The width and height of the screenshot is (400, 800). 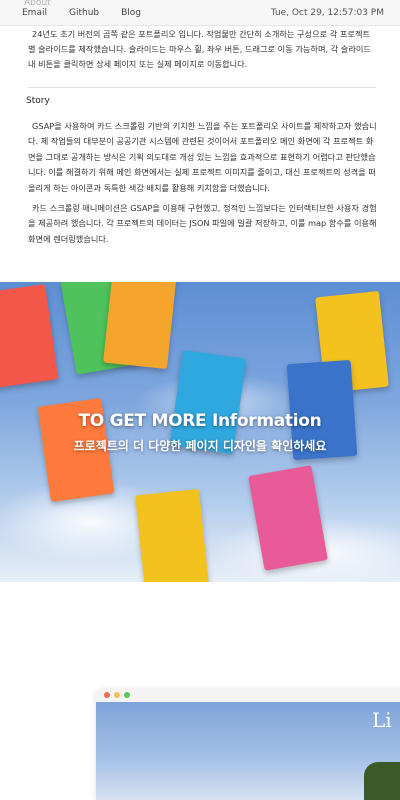 What do you see at coordinates (202, 87) in the screenshot?
I see `section-divider` at bounding box center [202, 87].